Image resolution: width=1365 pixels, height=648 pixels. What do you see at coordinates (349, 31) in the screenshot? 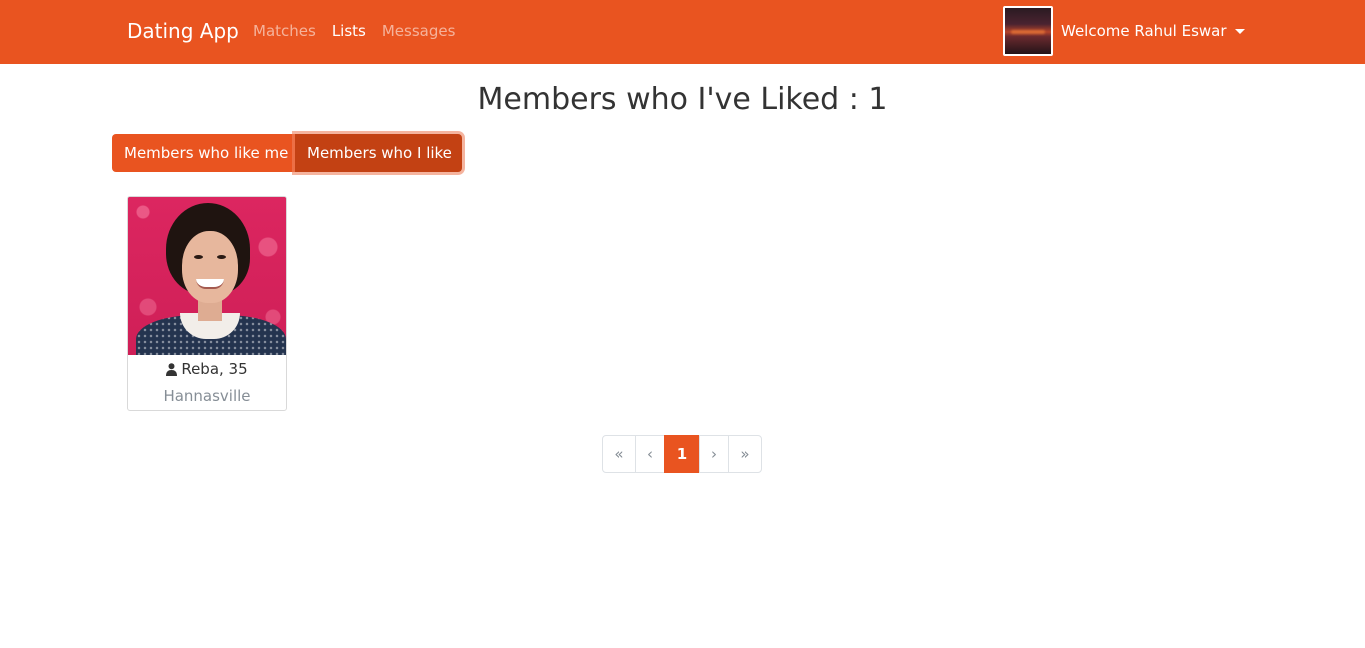
I see `nav-link-lists: Lists` at bounding box center [349, 31].